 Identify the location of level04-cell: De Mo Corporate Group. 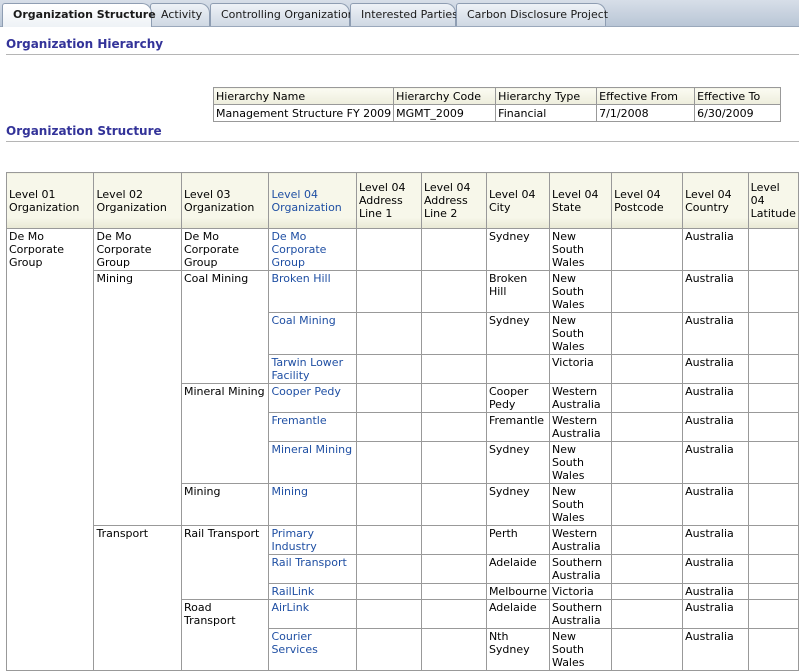
(312, 249).